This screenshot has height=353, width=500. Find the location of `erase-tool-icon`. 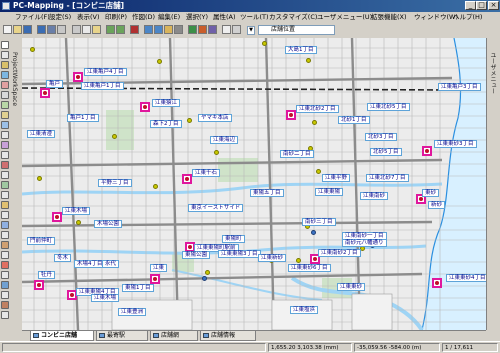

erase-tool-icon is located at coordinates (5, 165).